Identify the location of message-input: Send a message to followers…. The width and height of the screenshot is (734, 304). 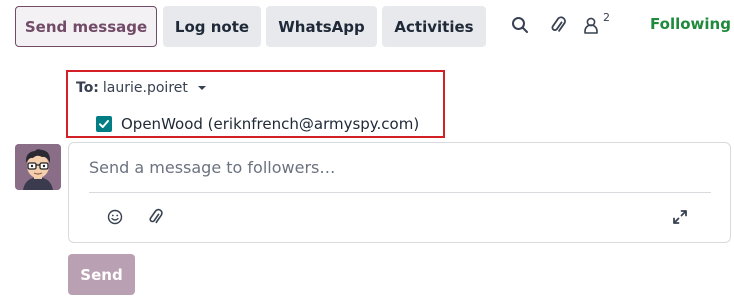
(400, 175).